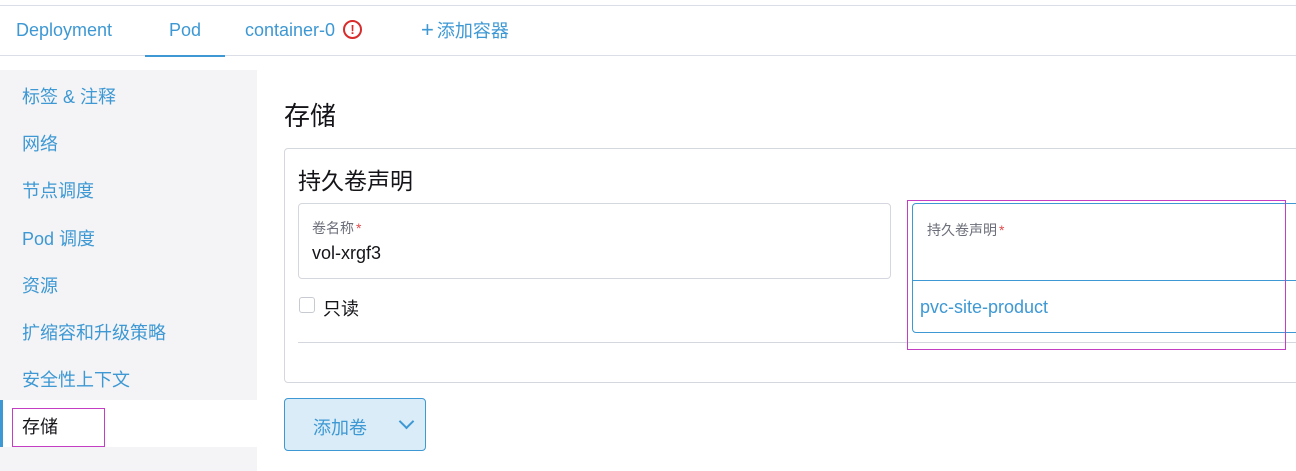  Describe the element at coordinates (406, 421) in the screenshot. I see `chevron-down-icon` at that location.